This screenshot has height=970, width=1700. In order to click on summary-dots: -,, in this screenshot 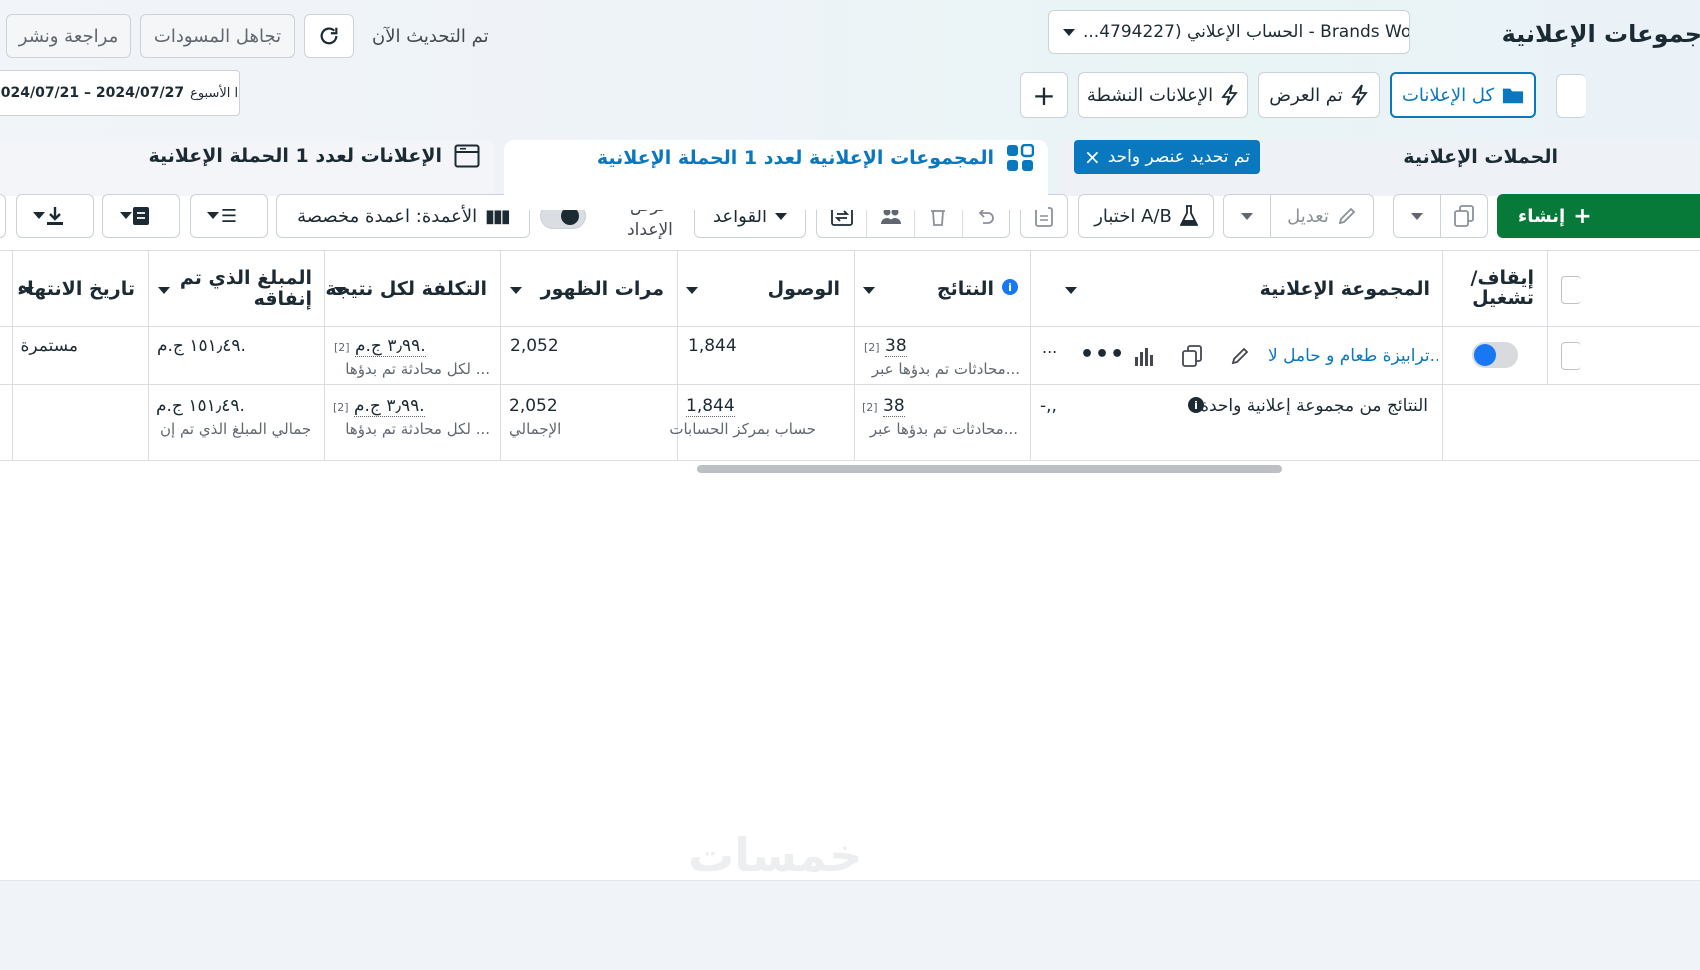, I will do `click(1048, 406)`.